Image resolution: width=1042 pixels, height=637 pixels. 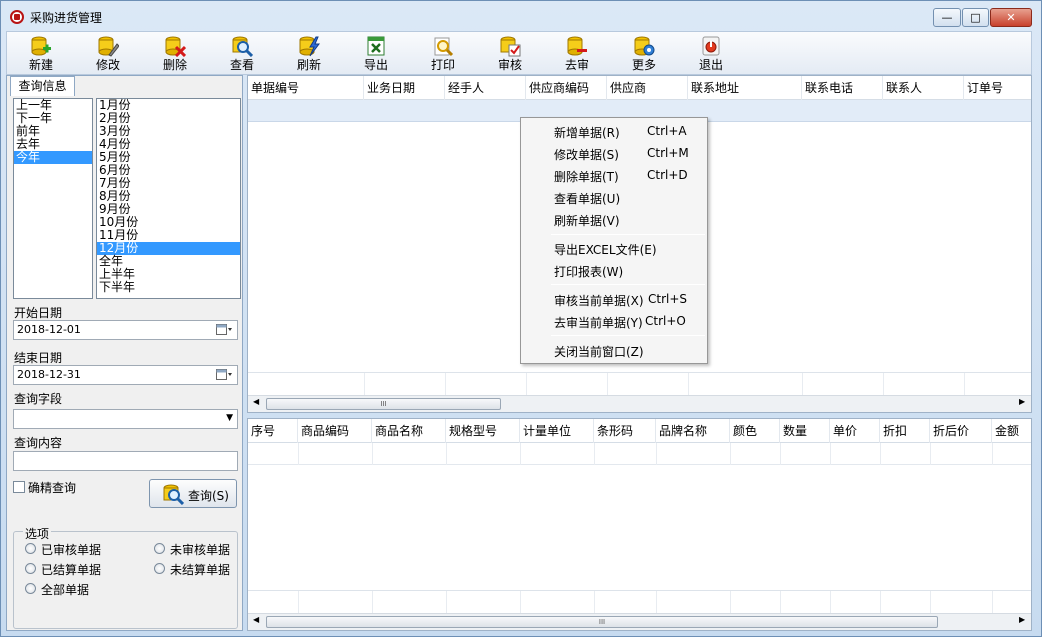 What do you see at coordinates (665, 321) in the screenshot?
I see `menu-item-shortcut: Ctrl+O` at bounding box center [665, 321].